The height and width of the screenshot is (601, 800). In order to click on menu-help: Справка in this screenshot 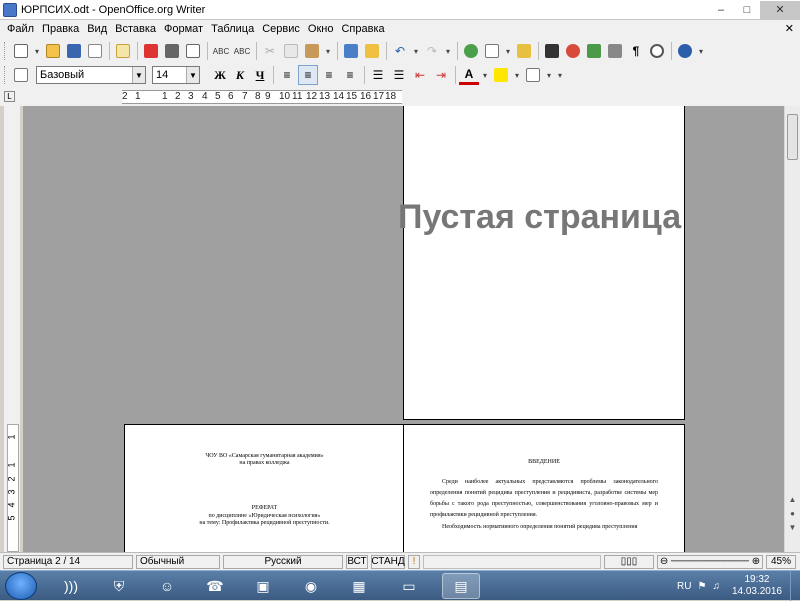, I will do `click(362, 29)`.